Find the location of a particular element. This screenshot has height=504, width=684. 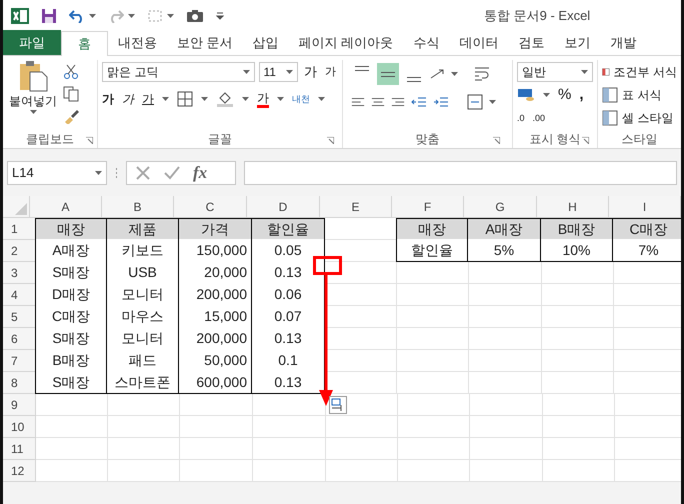

table-cell: 600,000 is located at coordinates (215, 382).